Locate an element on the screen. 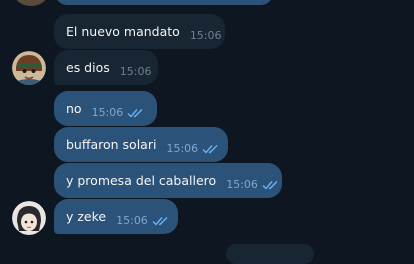  message-bubble: y promesa del caballero 15:06 is located at coordinates (168, 180).